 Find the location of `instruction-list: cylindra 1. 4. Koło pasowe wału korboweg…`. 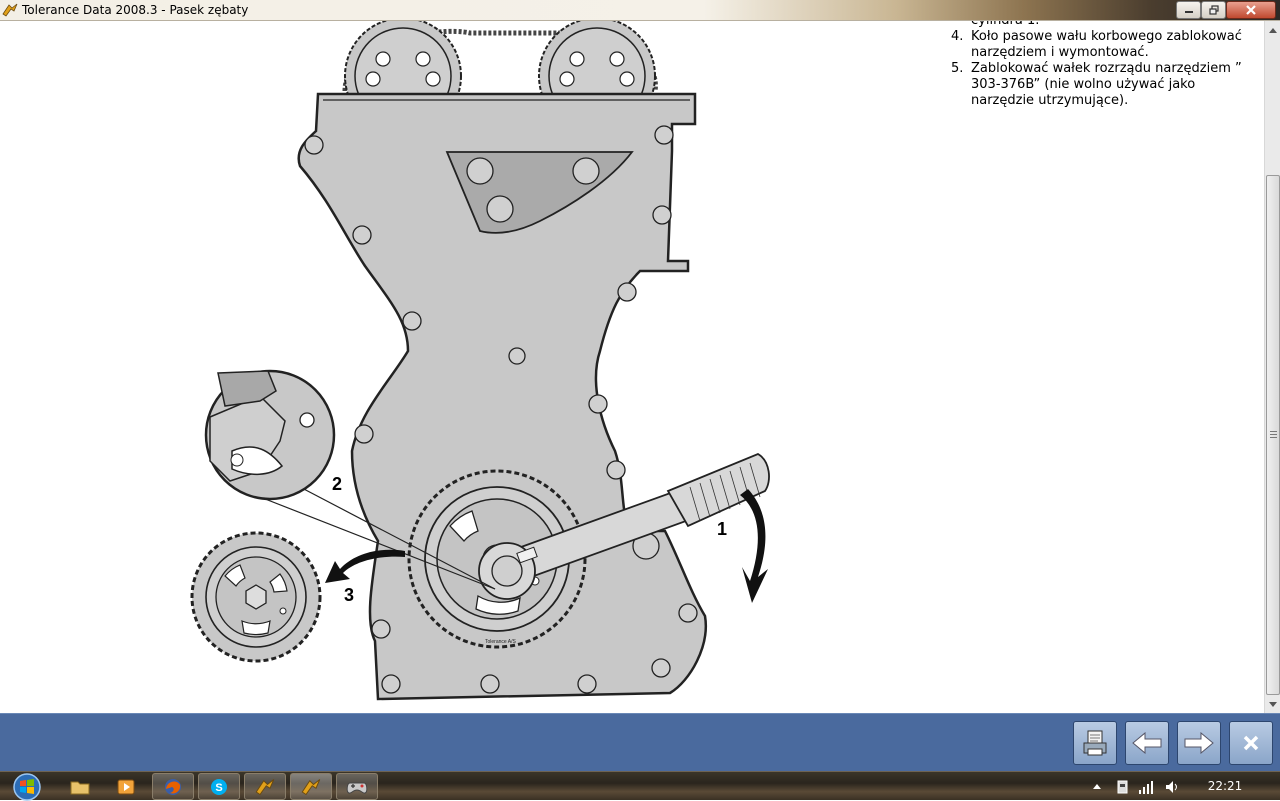

instruction-list: cylindra 1. 4. Koło pasowe wału korboweg… is located at coordinates (1103, 65).